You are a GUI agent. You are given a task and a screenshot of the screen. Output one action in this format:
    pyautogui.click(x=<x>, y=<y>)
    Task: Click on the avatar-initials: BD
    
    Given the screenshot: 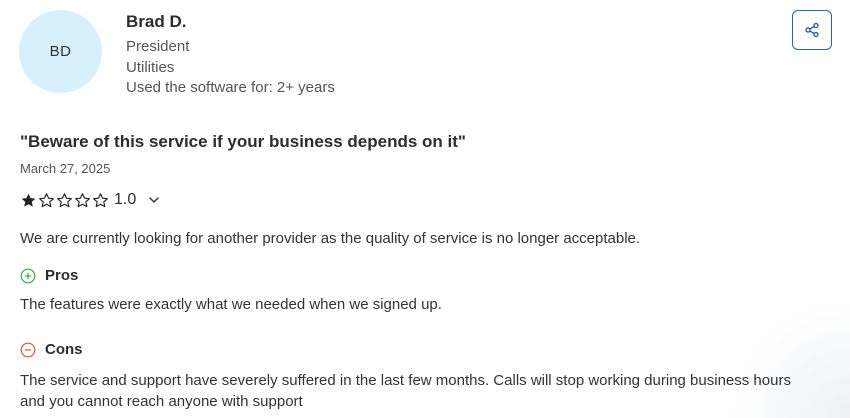 What is the action you would take?
    pyautogui.click(x=60, y=51)
    